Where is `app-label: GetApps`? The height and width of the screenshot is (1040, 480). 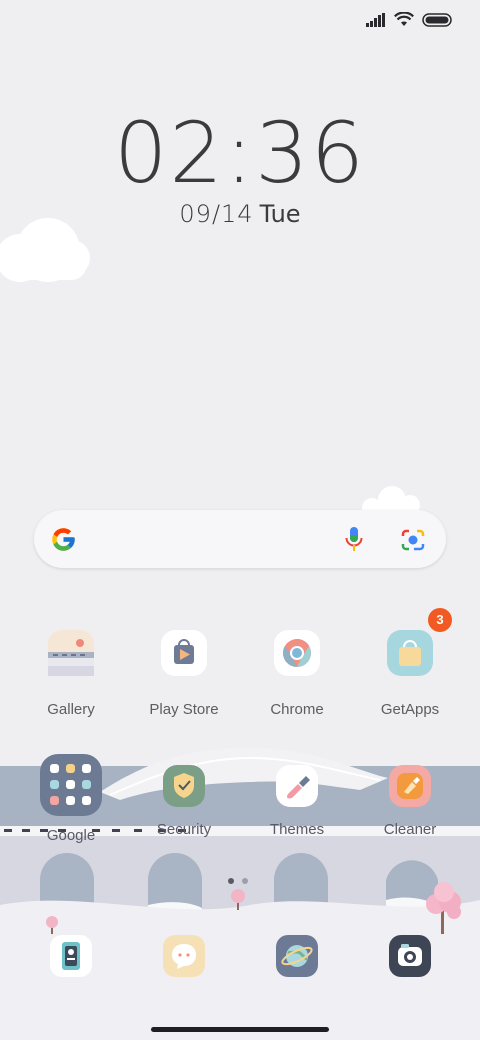
app-label: GetApps is located at coordinates (410, 709).